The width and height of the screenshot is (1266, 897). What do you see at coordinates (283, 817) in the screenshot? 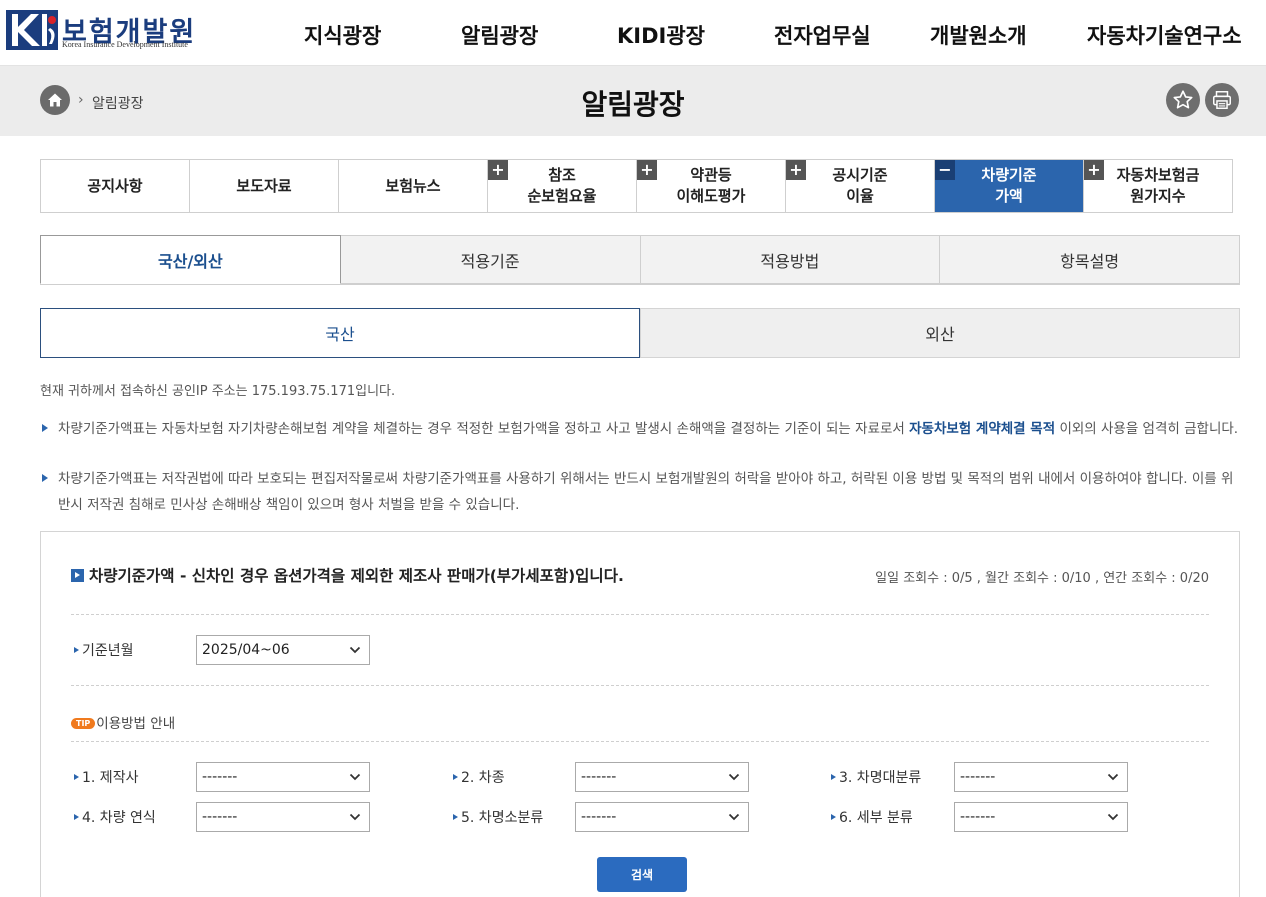
I see `model-year-select: -------` at bounding box center [283, 817].